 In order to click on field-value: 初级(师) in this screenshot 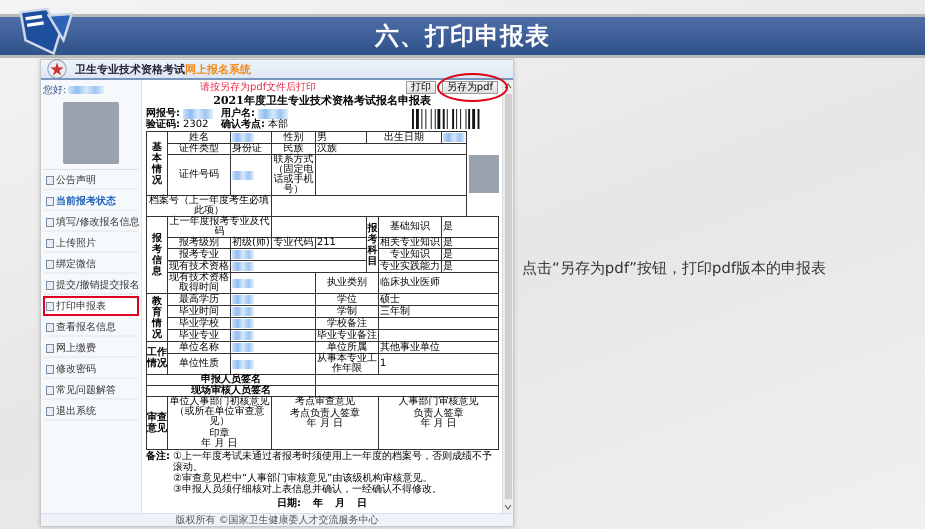, I will do `click(251, 242)`.